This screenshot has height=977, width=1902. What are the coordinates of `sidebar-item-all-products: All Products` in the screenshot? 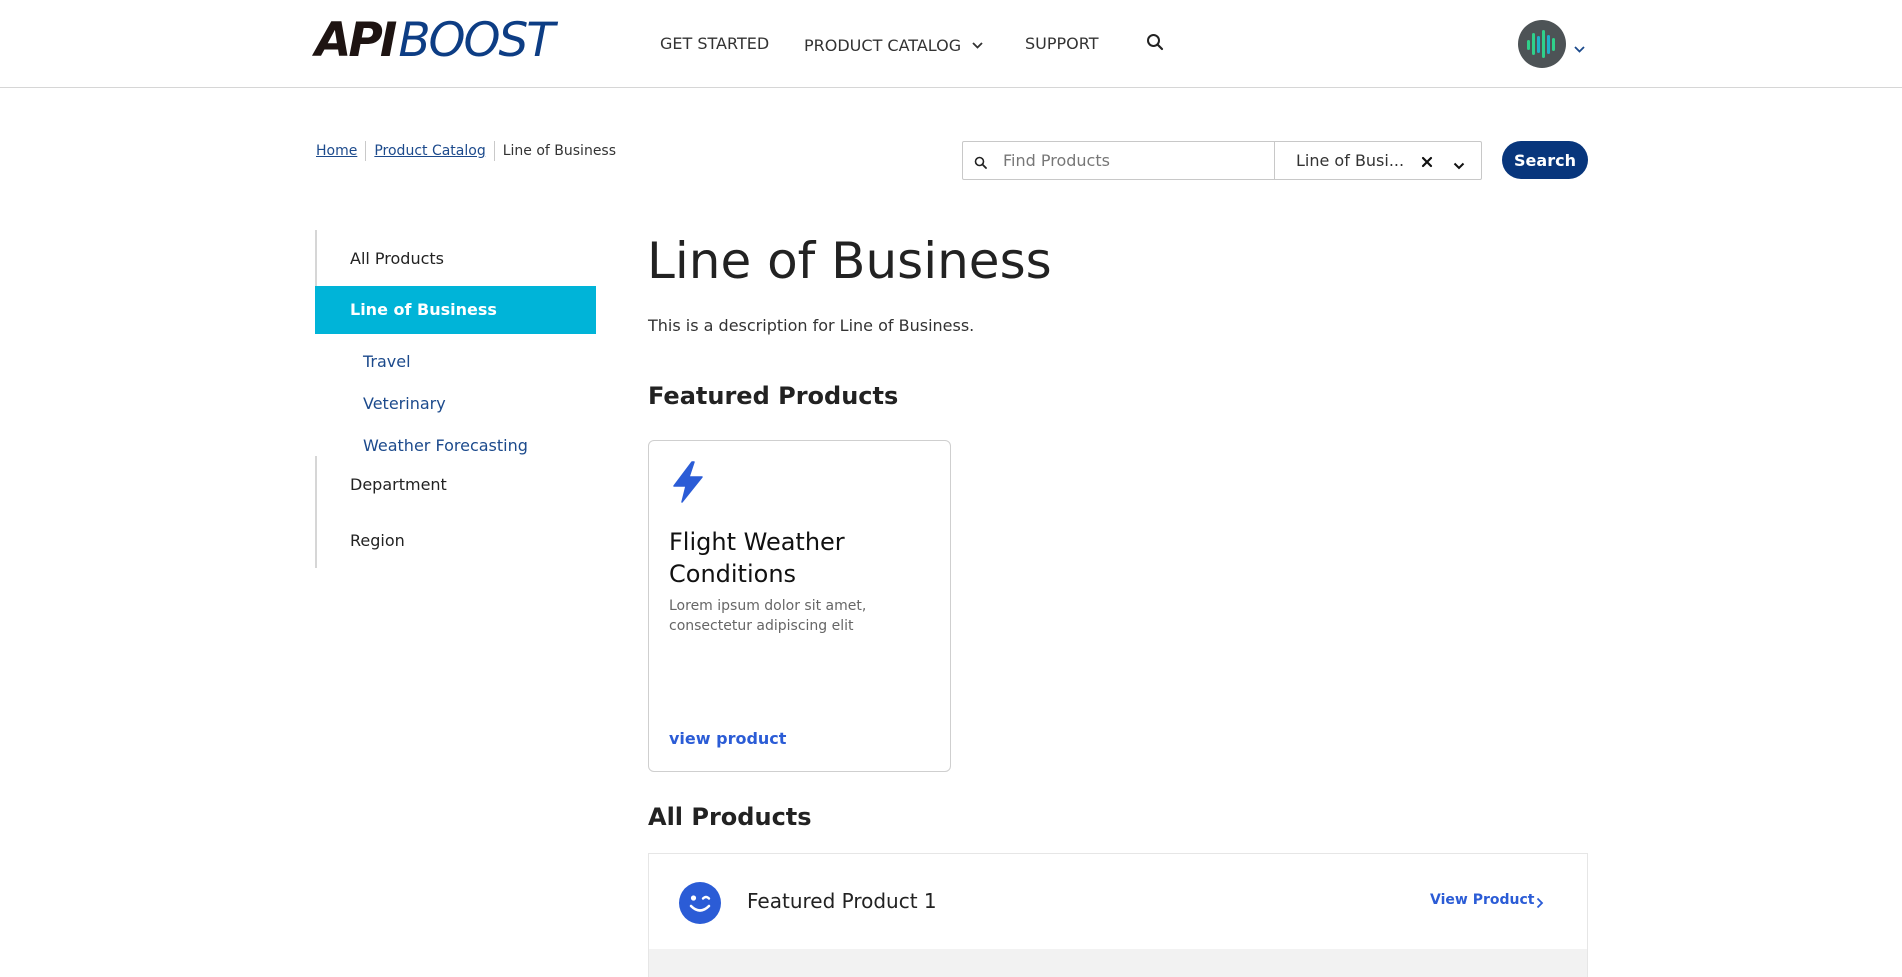 It's located at (455, 258).